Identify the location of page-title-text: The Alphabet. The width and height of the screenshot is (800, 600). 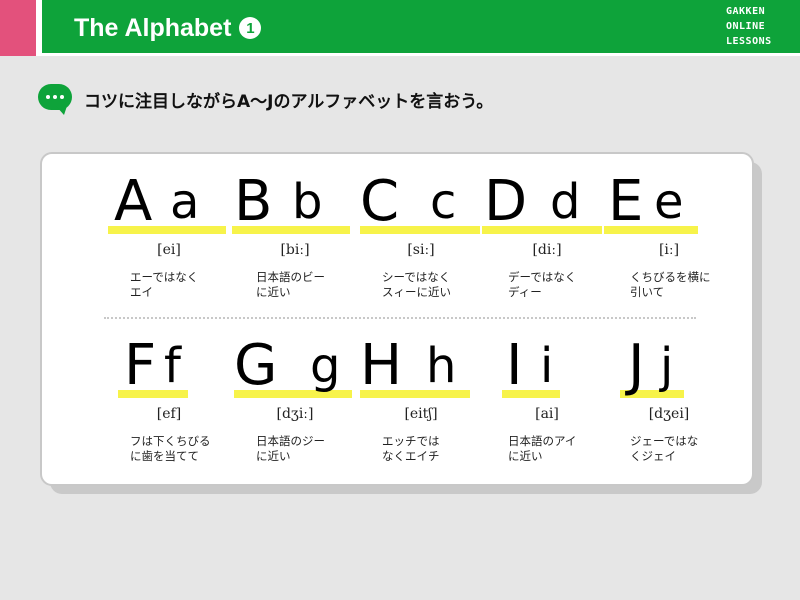
(153, 27).